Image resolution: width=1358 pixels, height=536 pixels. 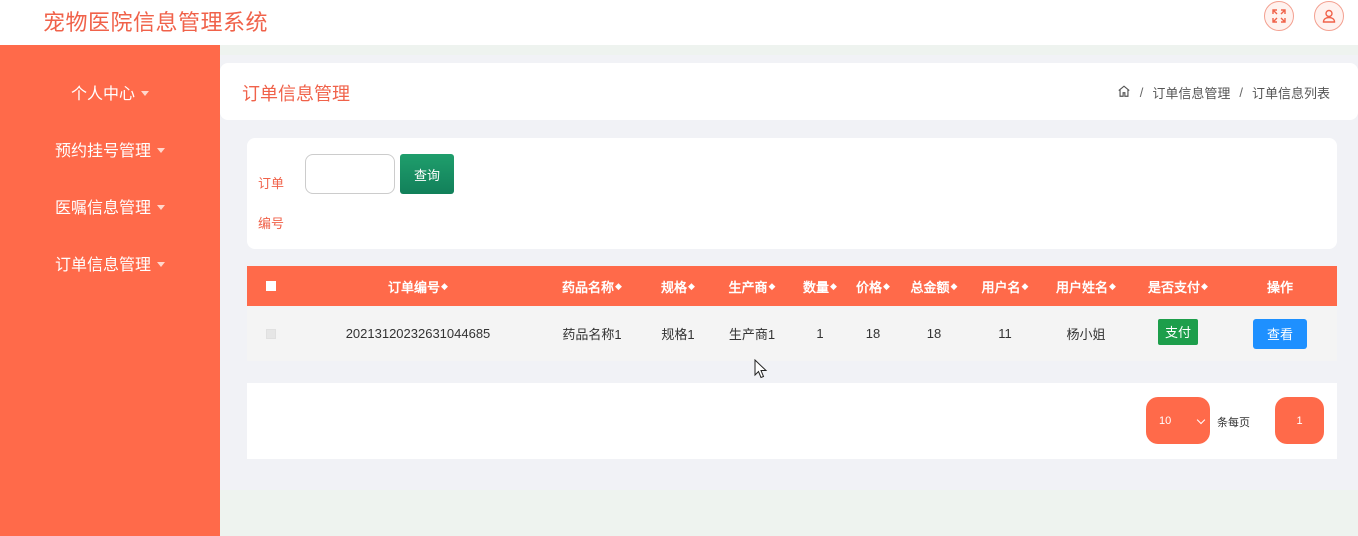 I want to click on fullscreen-icon, so click(x=1279, y=16).